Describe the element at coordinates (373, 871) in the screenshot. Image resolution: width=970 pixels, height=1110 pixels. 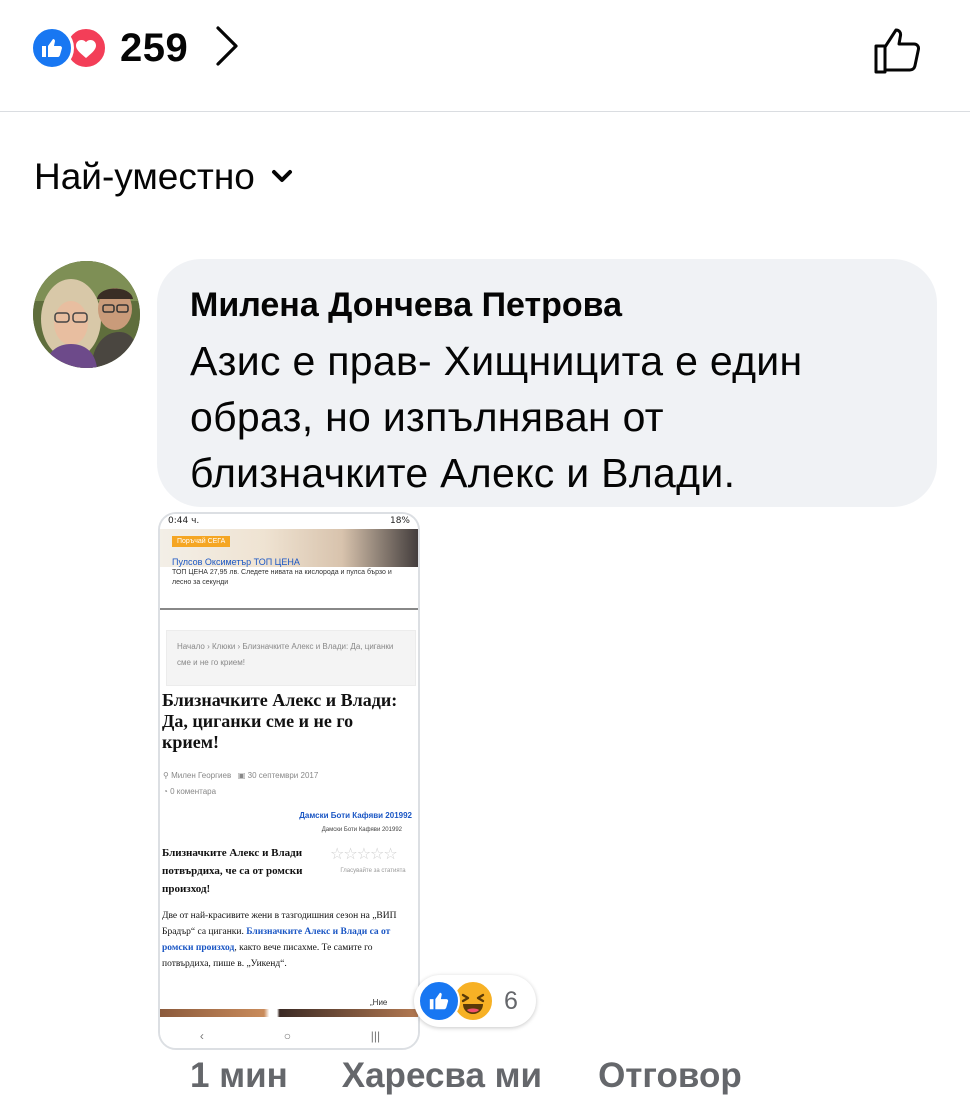
I see `attachment-vote-label: Гласувайте за статията` at that location.